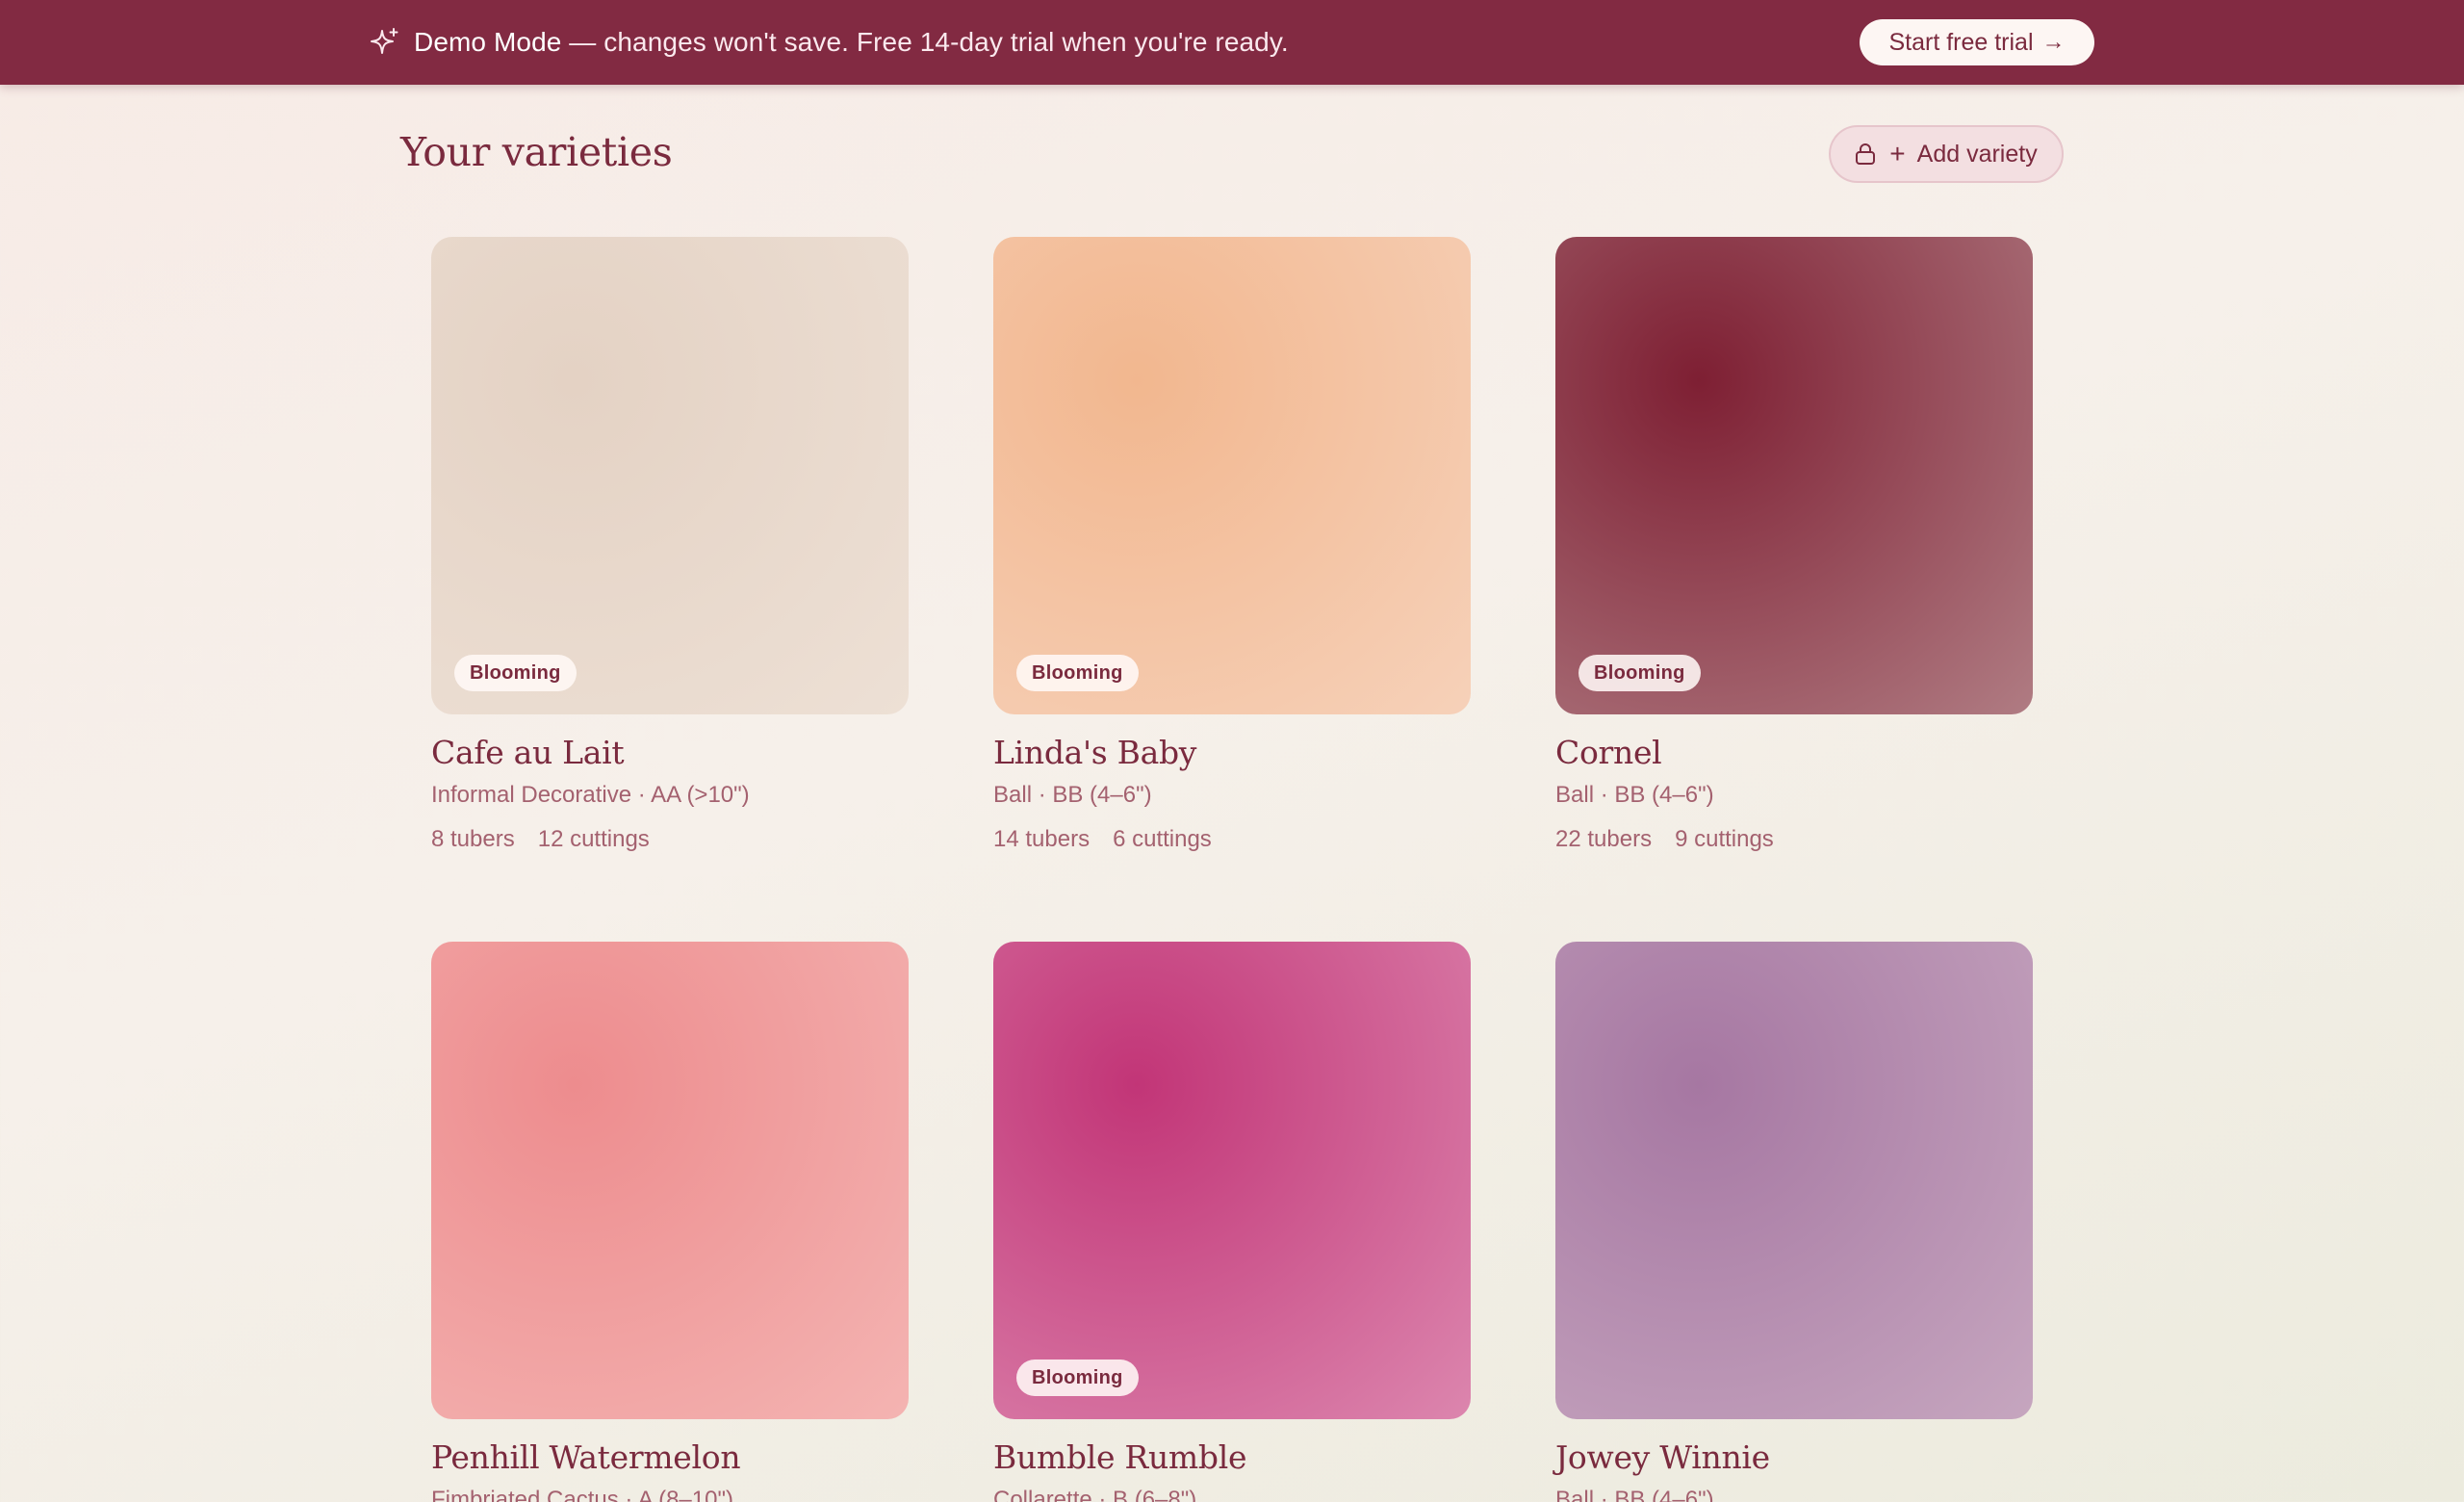 Image resolution: width=2464 pixels, height=1502 pixels. I want to click on sparkle-icon, so click(384, 41).